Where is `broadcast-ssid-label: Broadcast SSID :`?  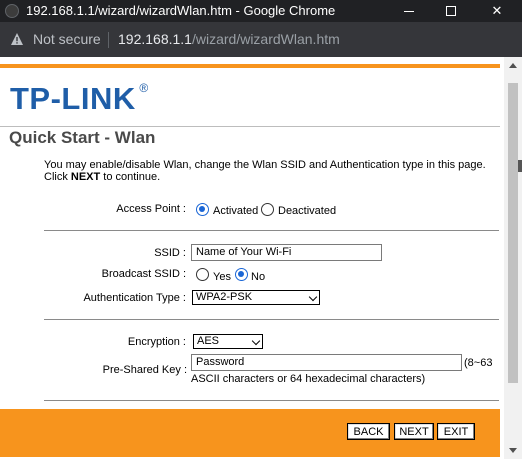
broadcast-ssid-label: Broadcast SSID : is located at coordinates (143, 274).